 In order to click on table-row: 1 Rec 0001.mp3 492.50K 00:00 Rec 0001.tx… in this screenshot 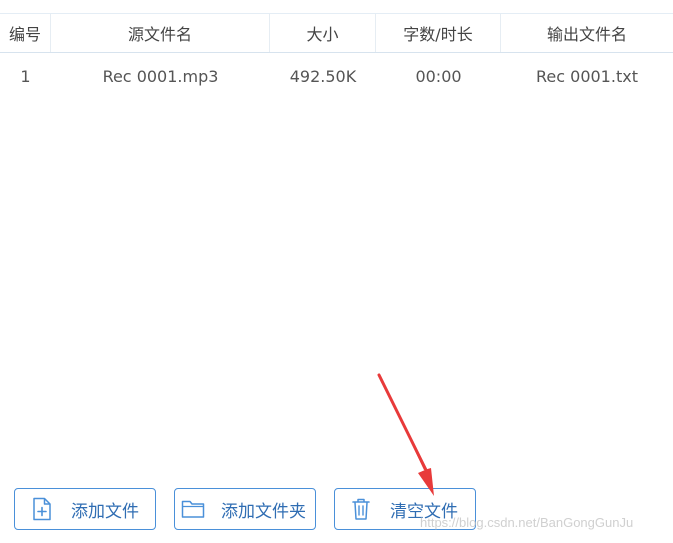, I will do `click(336, 76)`.